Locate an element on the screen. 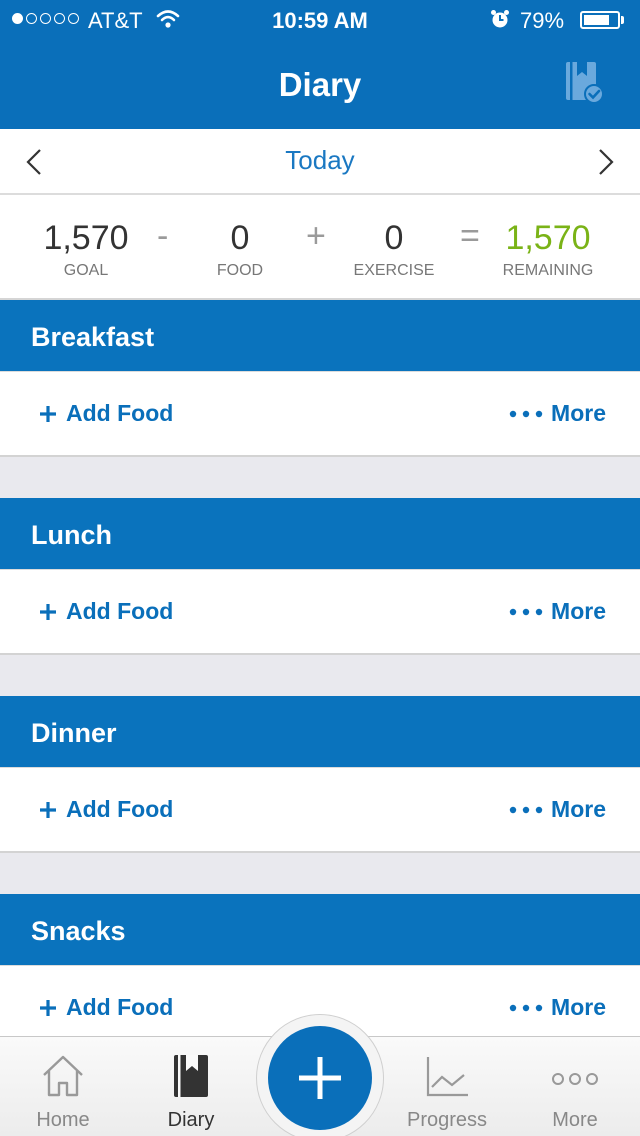 The width and height of the screenshot is (640, 1136). app-header: AT&T 10:59 AM 79% Diary is located at coordinates (320, 64).